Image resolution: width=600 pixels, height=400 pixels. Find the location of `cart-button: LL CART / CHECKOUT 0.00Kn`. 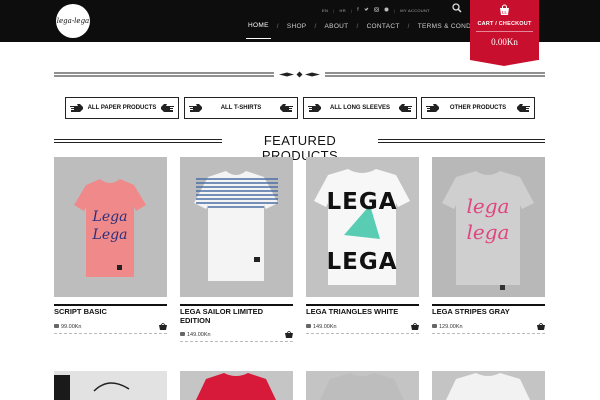

cart-button: LL CART / CHECKOUT 0.00Kn is located at coordinates (504, 33).